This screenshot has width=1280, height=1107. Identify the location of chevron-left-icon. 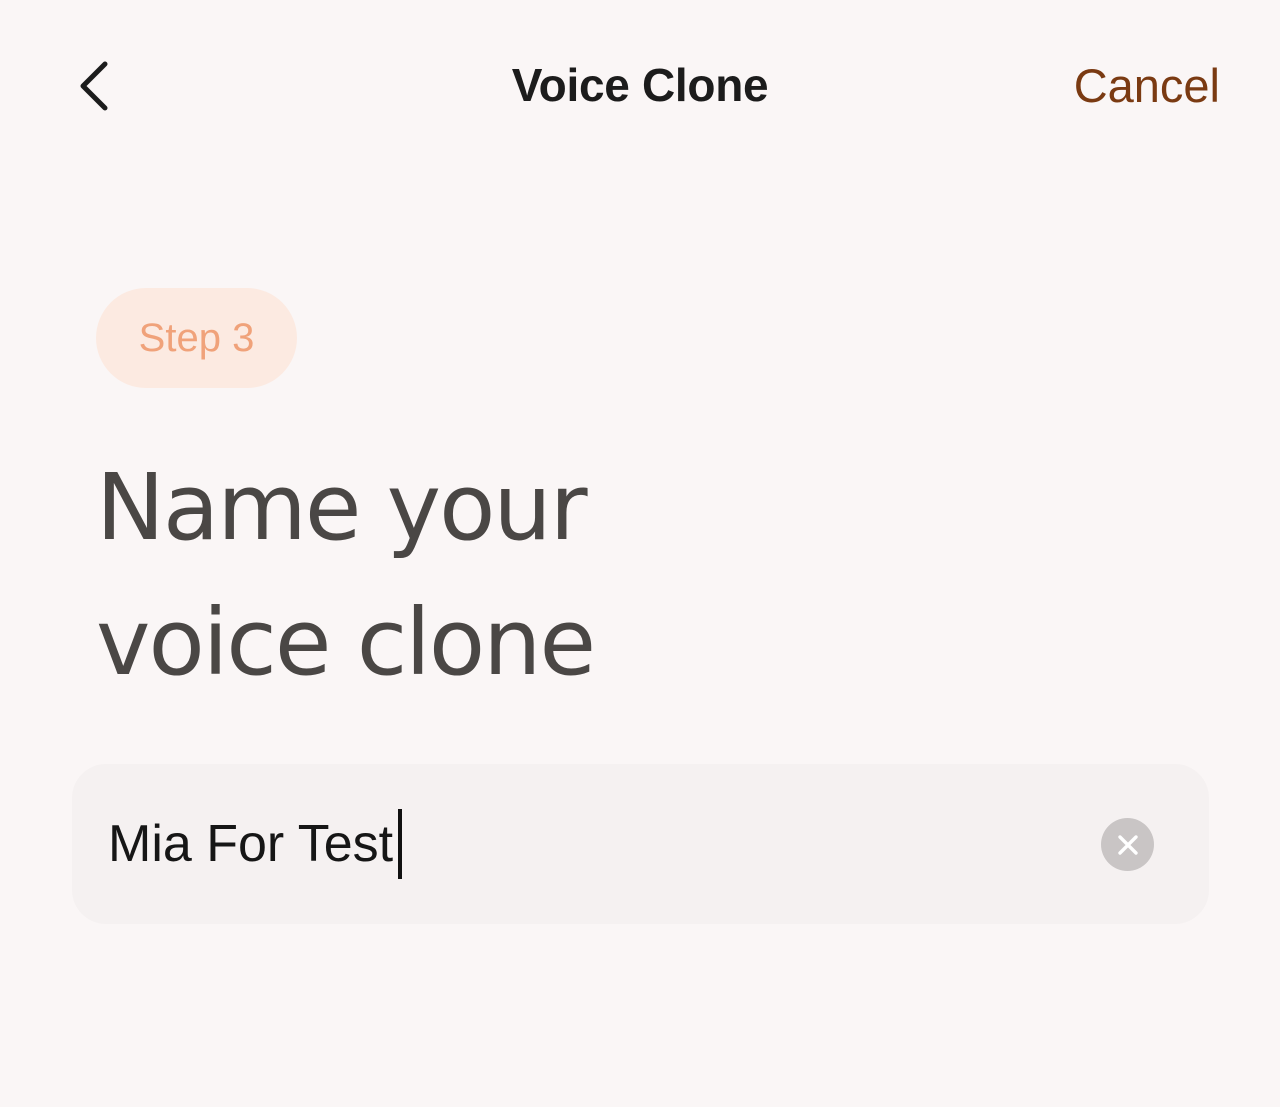
(94, 86).